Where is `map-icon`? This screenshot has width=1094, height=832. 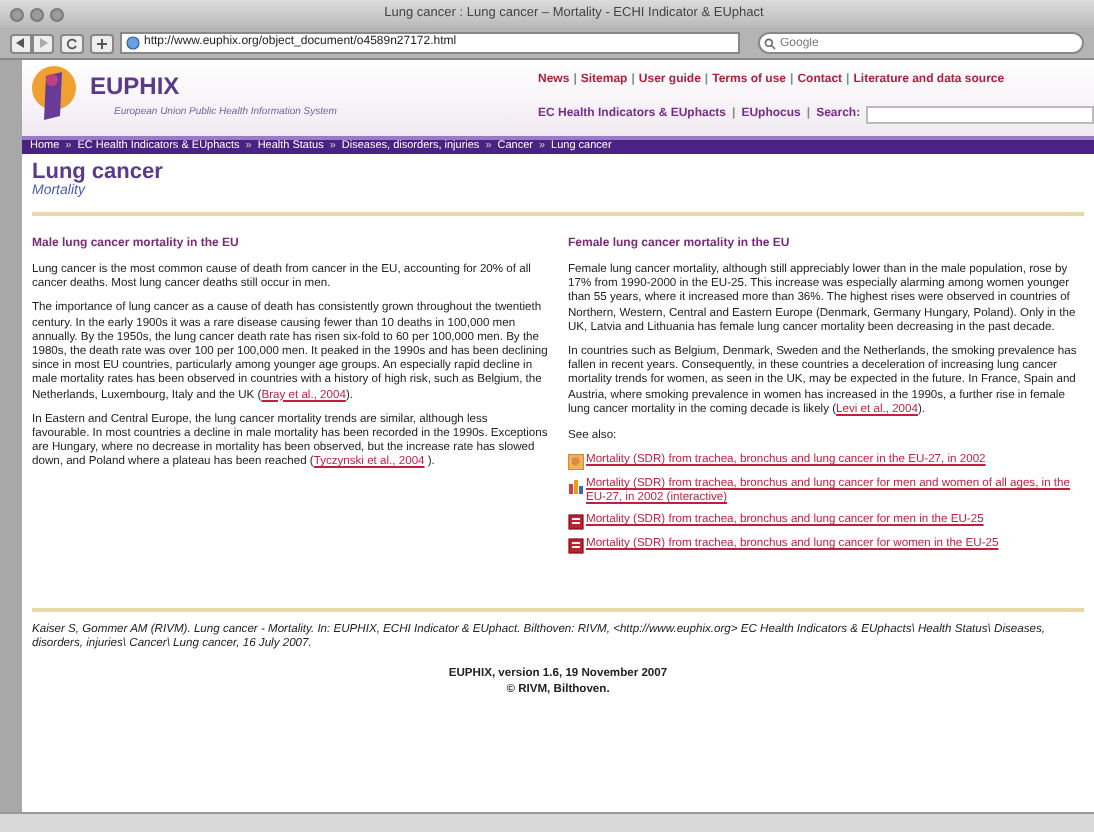 map-icon is located at coordinates (576, 461).